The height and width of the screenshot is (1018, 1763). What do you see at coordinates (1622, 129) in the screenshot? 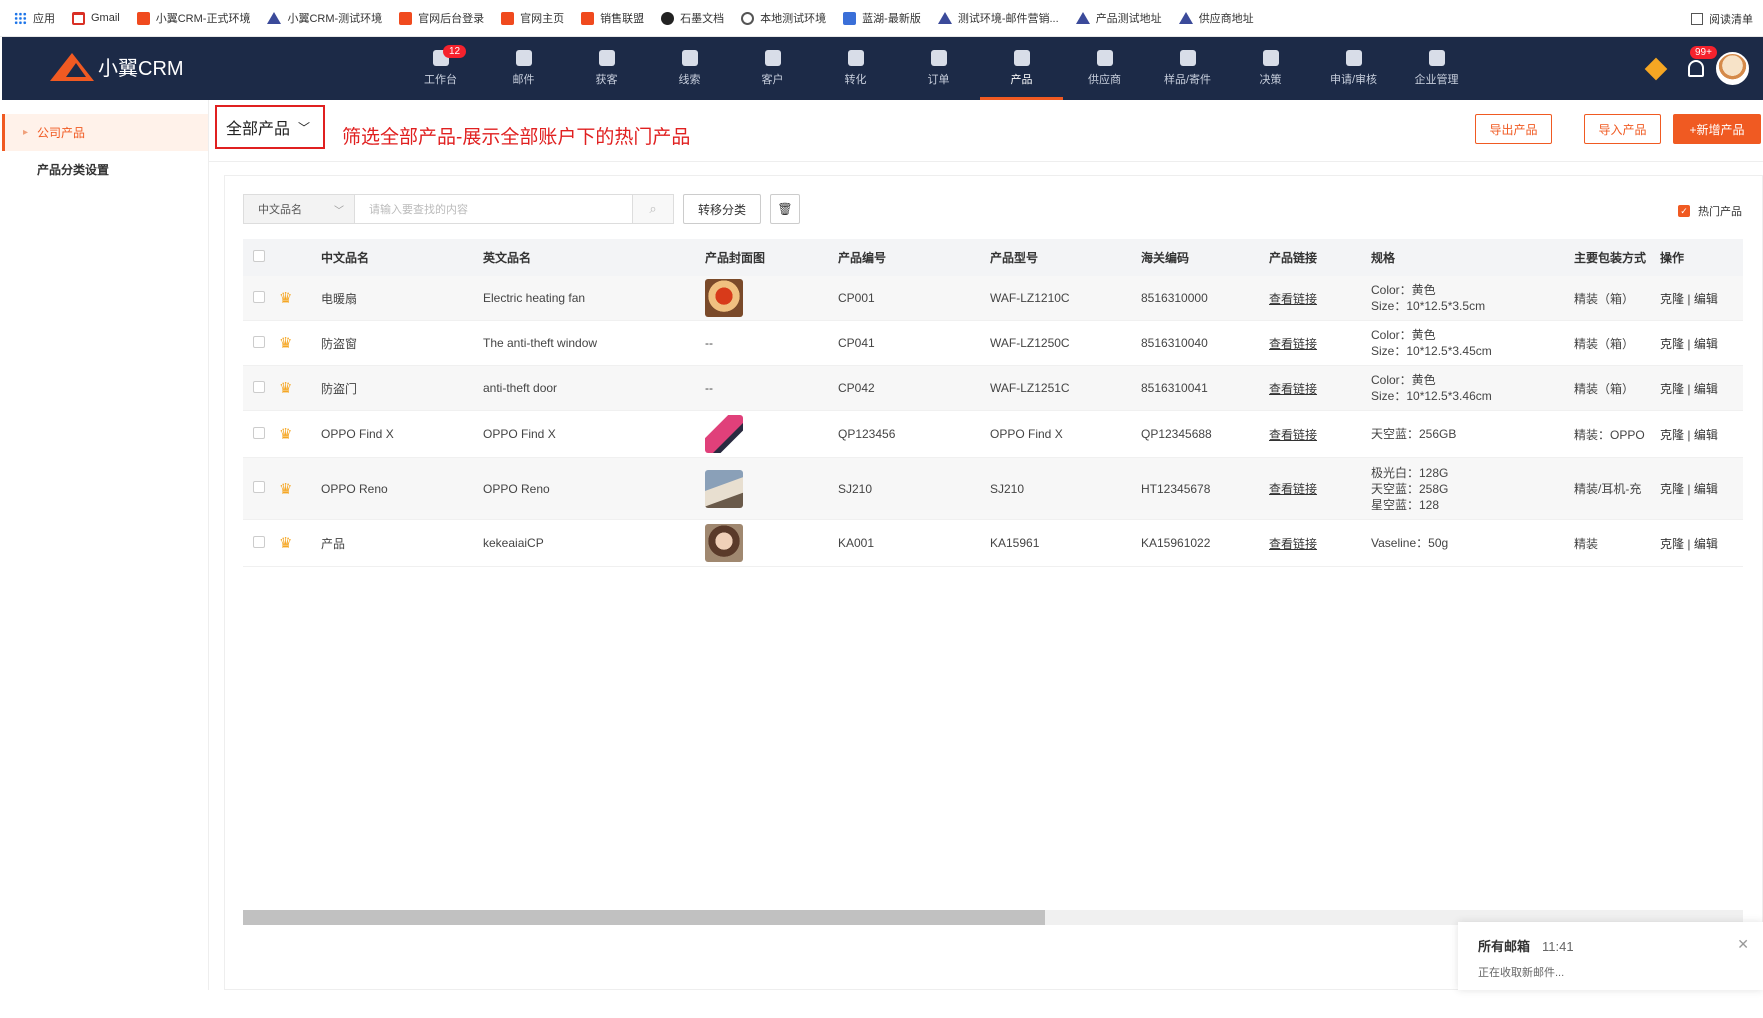
I see `import-products-button: 导入产品` at bounding box center [1622, 129].